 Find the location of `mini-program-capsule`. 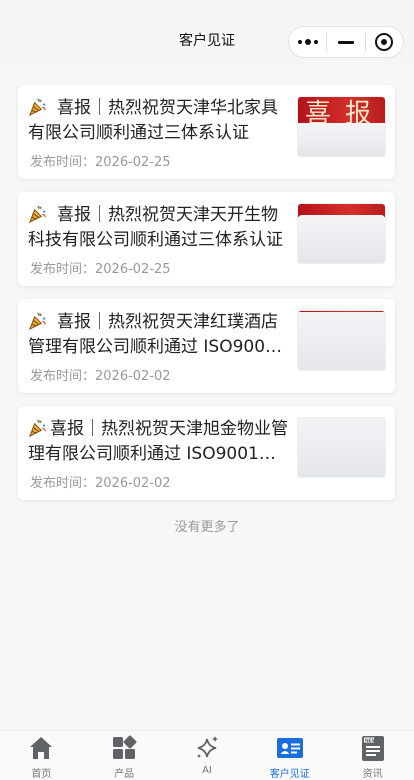

mini-program-capsule is located at coordinates (346, 42).